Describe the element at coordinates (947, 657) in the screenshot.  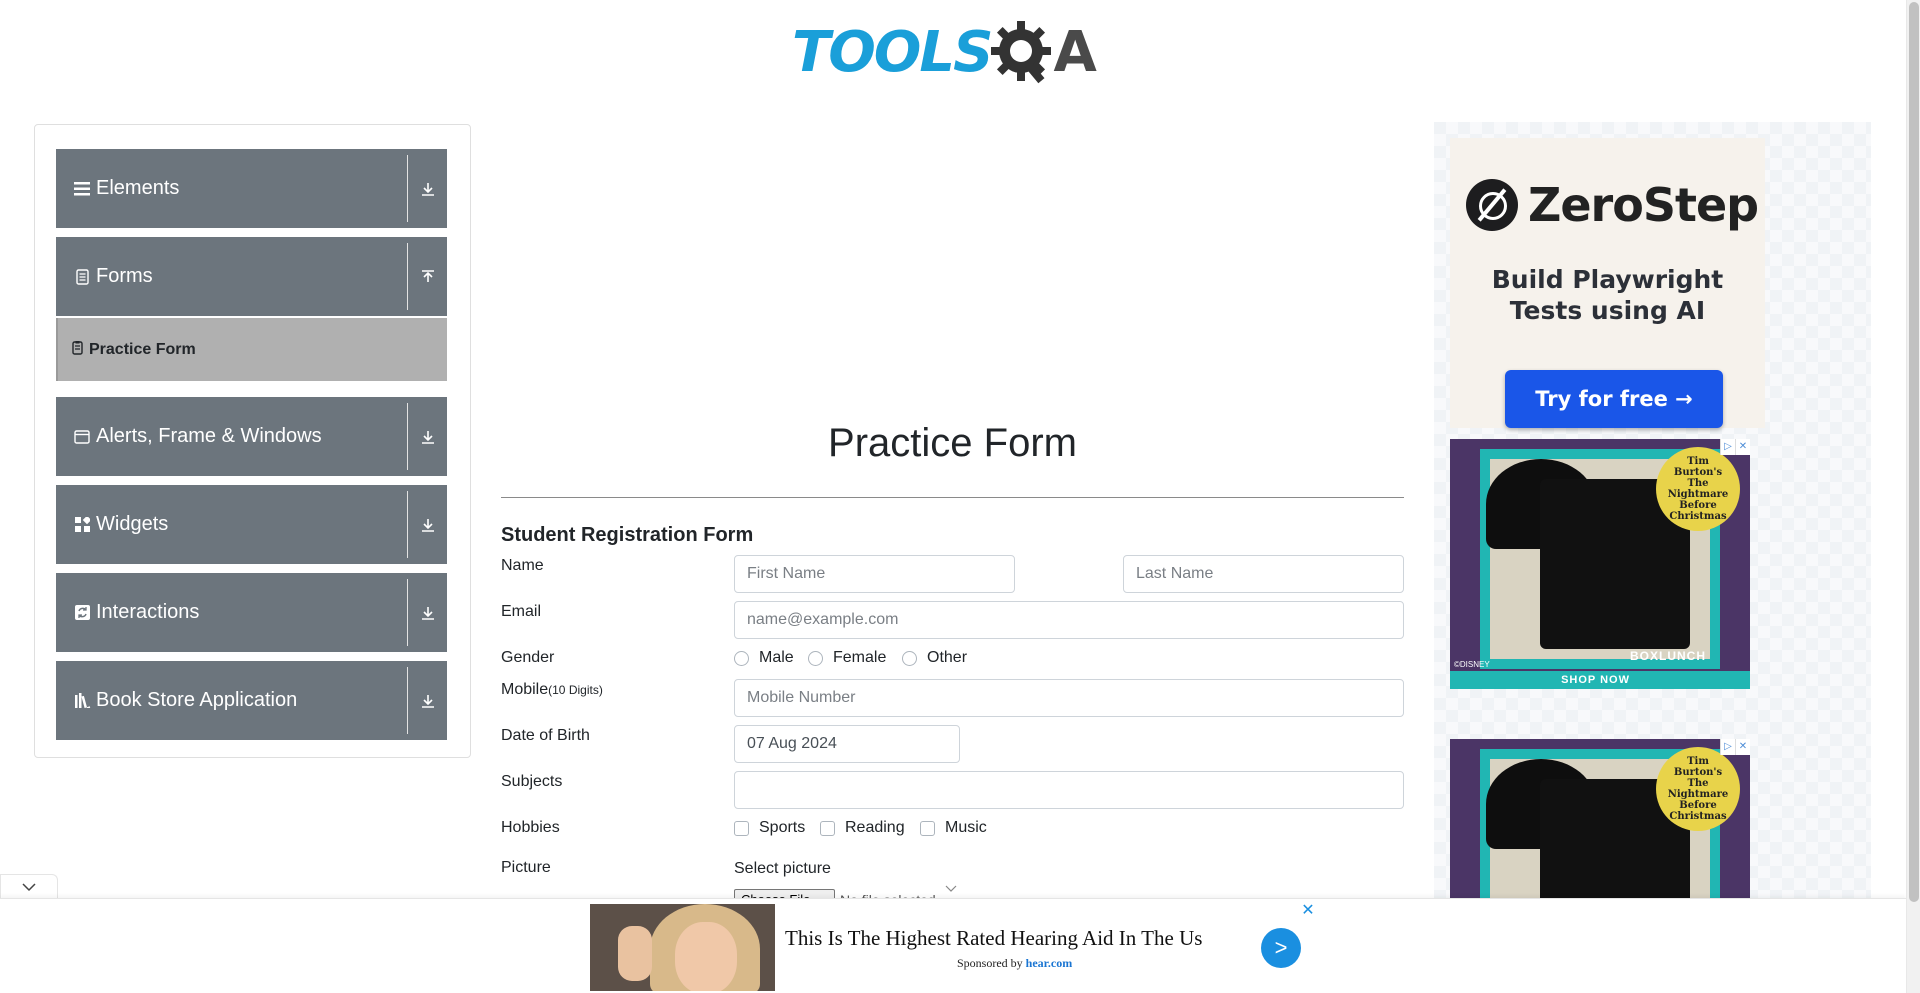
I see `radio-label: Other` at that location.